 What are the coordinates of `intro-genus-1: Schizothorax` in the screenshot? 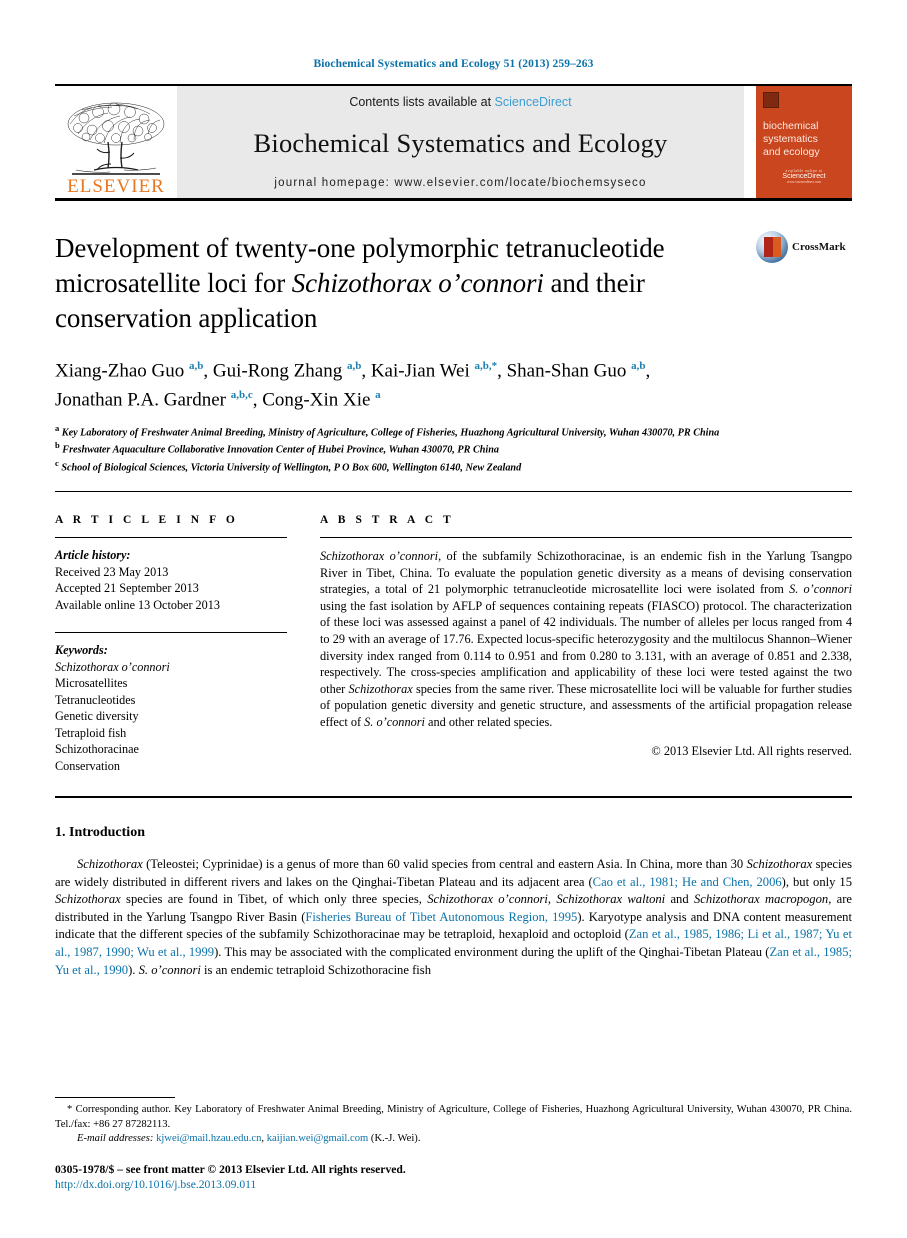 It's located at (110, 864).